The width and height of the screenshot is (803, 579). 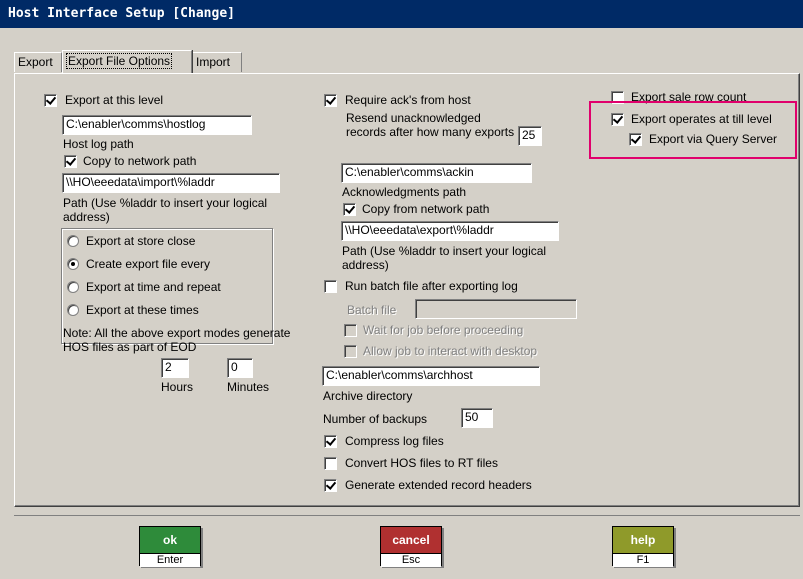 What do you see at coordinates (713, 139) in the screenshot?
I see `query-server-label: Export via Query Server` at bounding box center [713, 139].